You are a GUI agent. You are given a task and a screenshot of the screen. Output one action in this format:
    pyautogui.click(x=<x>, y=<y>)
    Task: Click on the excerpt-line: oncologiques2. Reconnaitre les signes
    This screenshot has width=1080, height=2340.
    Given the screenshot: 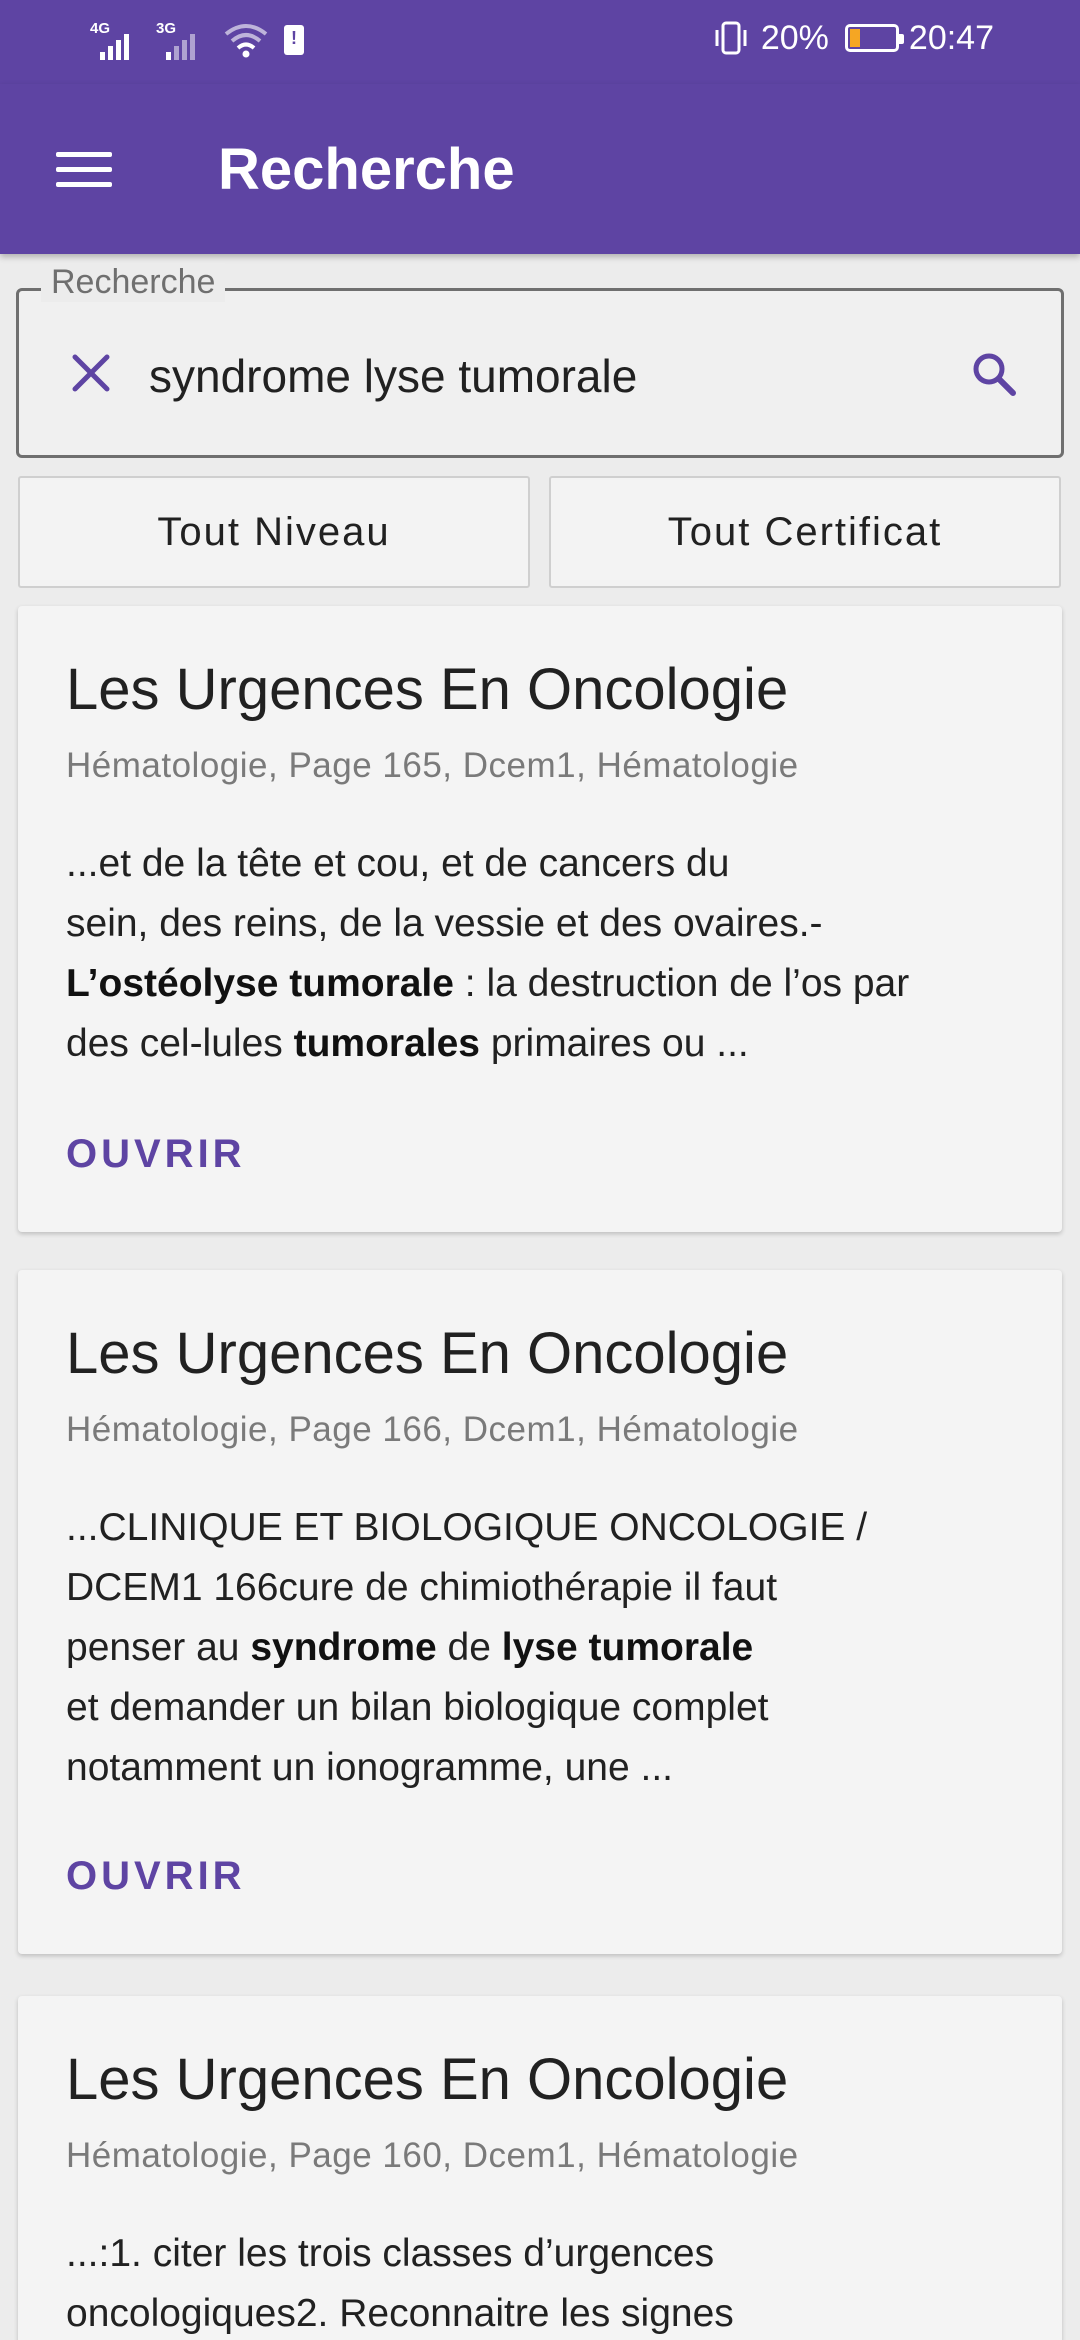 What is the action you would take?
    pyautogui.click(x=546, y=2312)
    